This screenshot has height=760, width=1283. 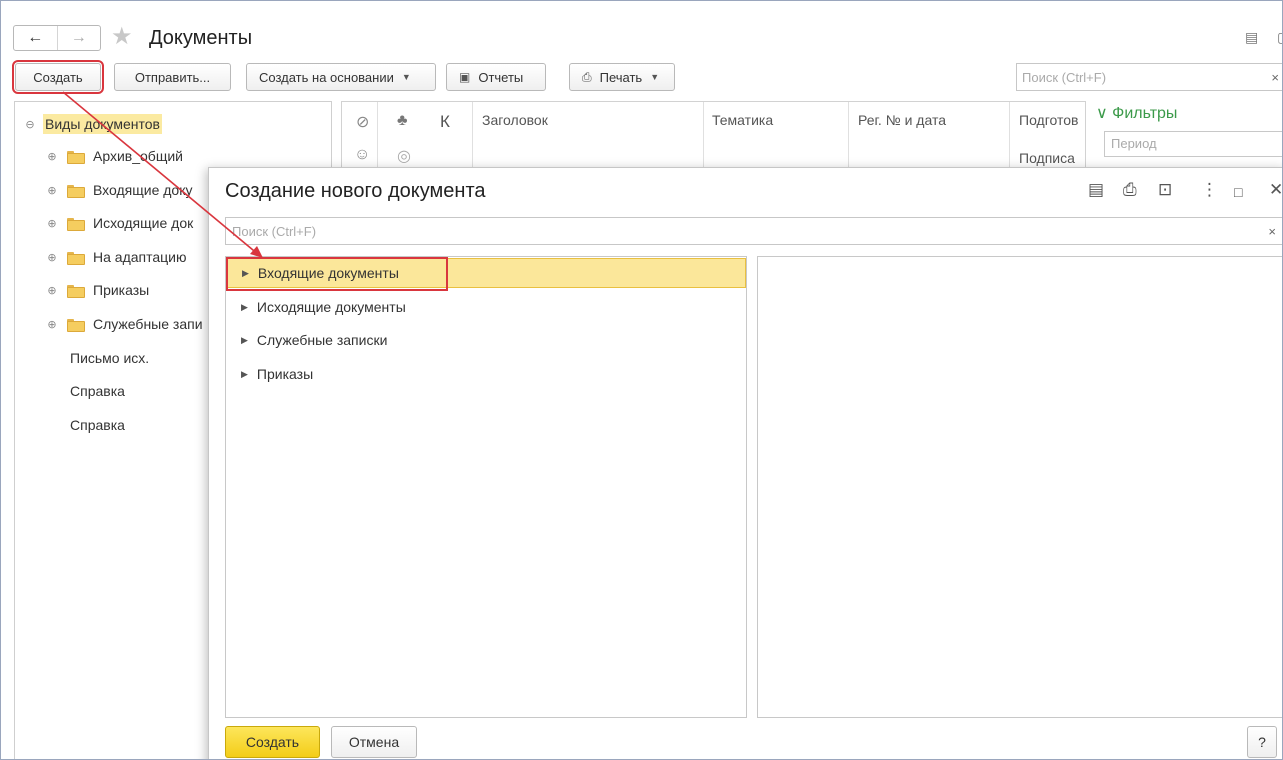 I want to click on tree-folder: ⊕ Служебные запи, so click(x=124, y=324).